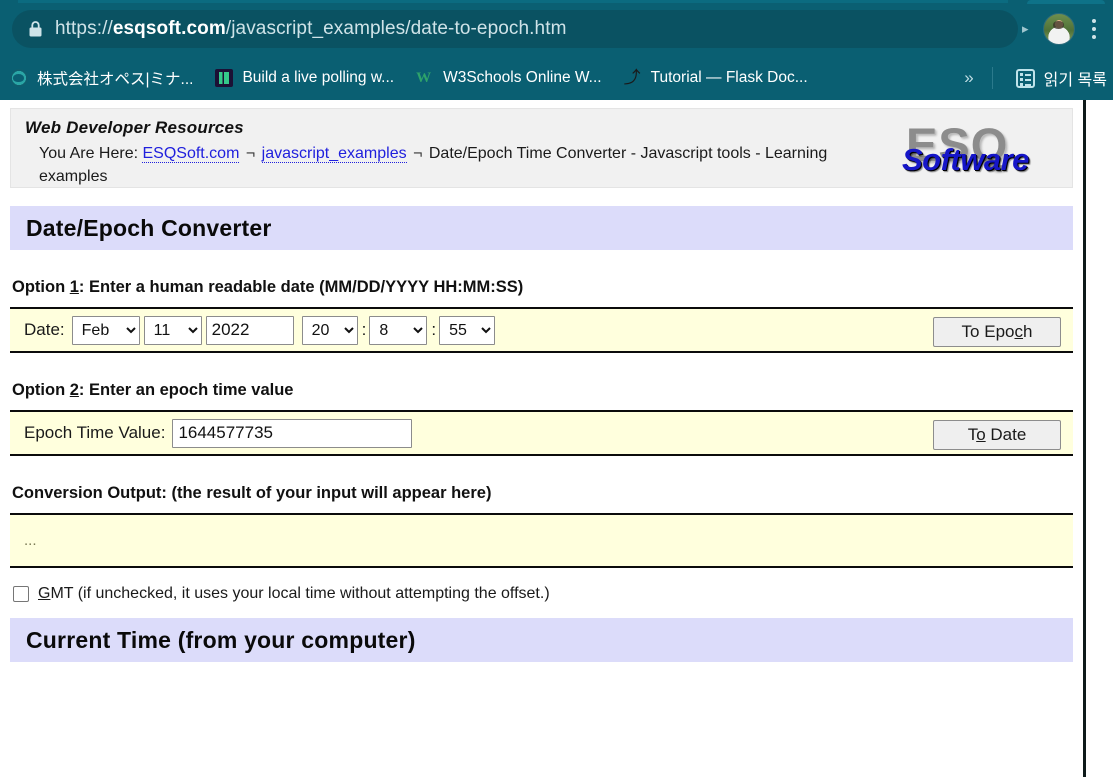  Describe the element at coordinates (541, 640) in the screenshot. I see `current-time-banner: Current Time (from your computer)` at that location.